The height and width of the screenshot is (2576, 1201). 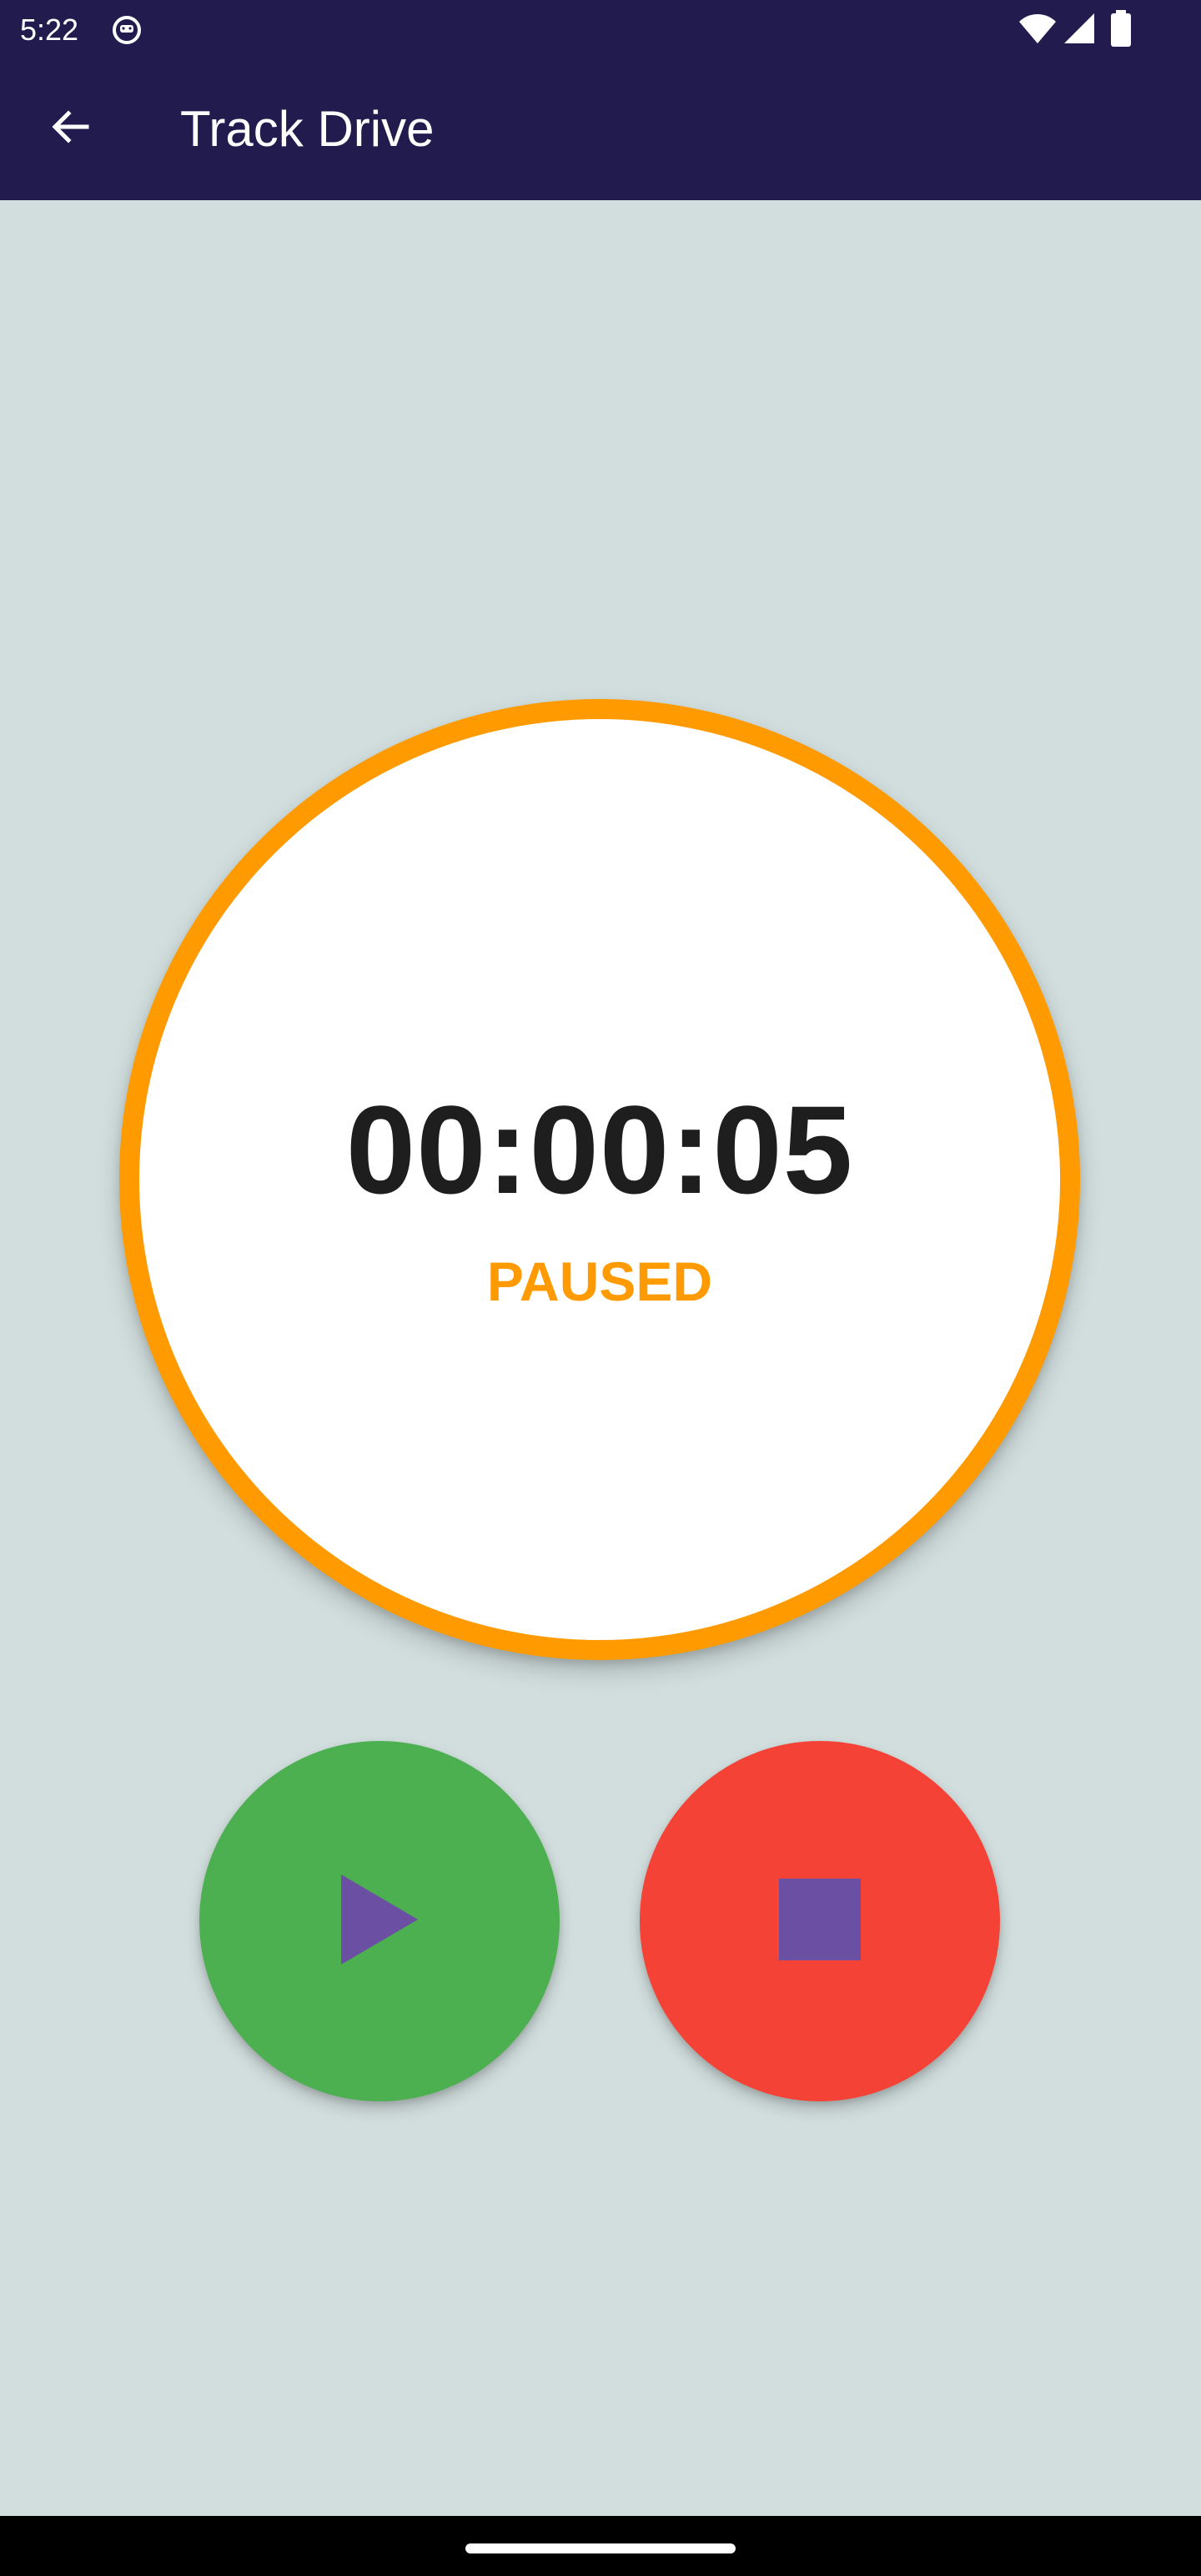 I want to click on elapsed-time: 00:00:05, so click(x=600, y=1149).